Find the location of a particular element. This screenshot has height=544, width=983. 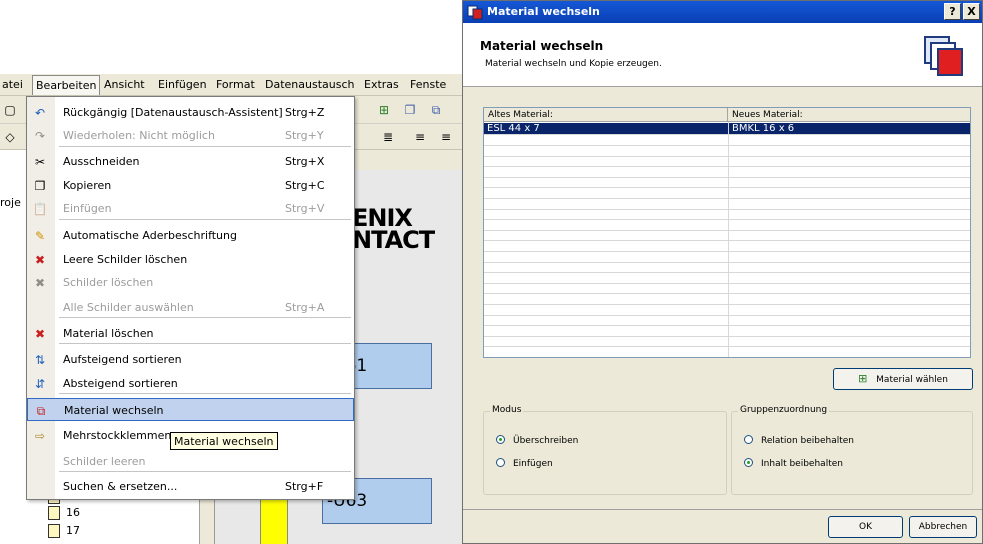

close-button: X is located at coordinates (971, 11).